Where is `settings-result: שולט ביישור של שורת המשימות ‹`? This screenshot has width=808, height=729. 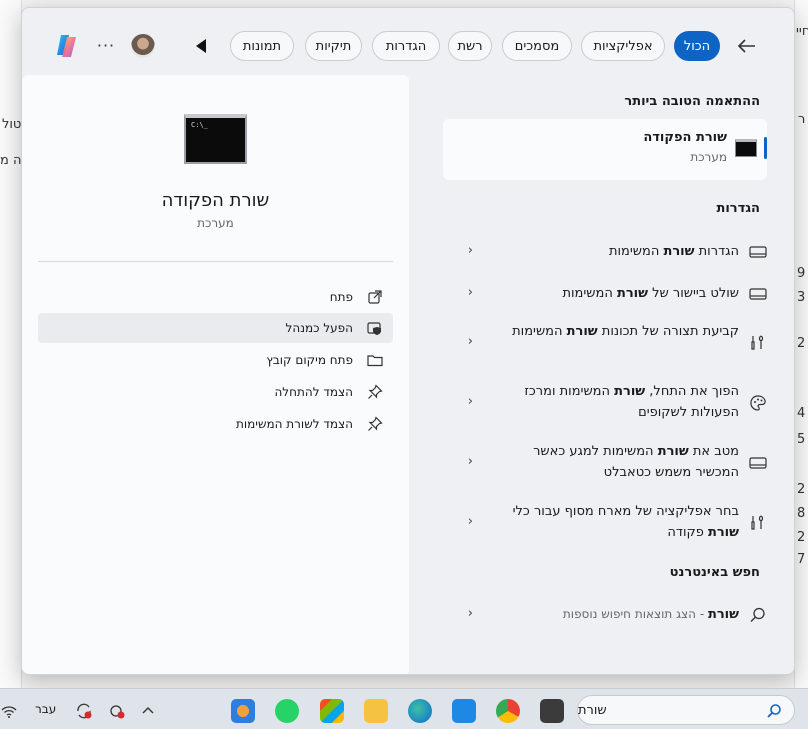
settings-result: שולט ביישור של שורת המשימות ‹ is located at coordinates (605, 294).